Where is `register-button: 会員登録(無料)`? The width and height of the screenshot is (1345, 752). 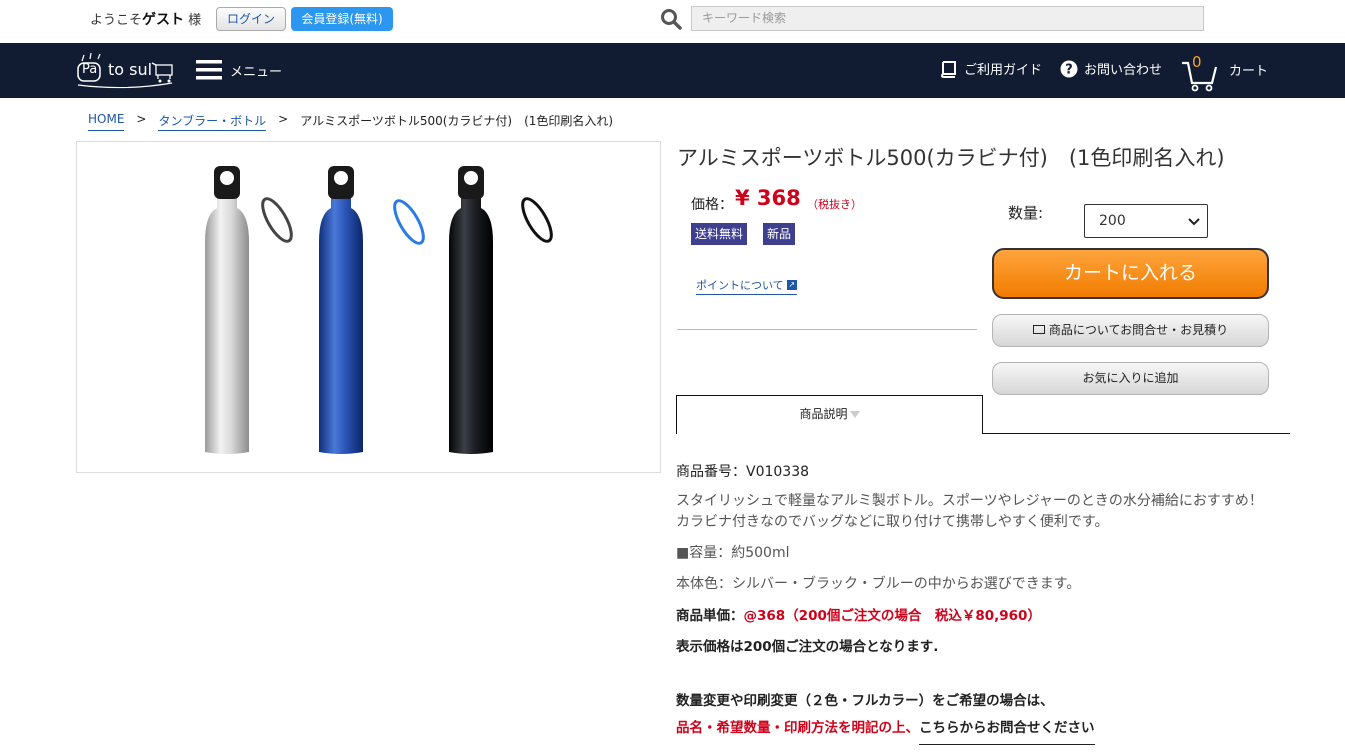
register-button: 会員登録(無料) is located at coordinates (342, 19).